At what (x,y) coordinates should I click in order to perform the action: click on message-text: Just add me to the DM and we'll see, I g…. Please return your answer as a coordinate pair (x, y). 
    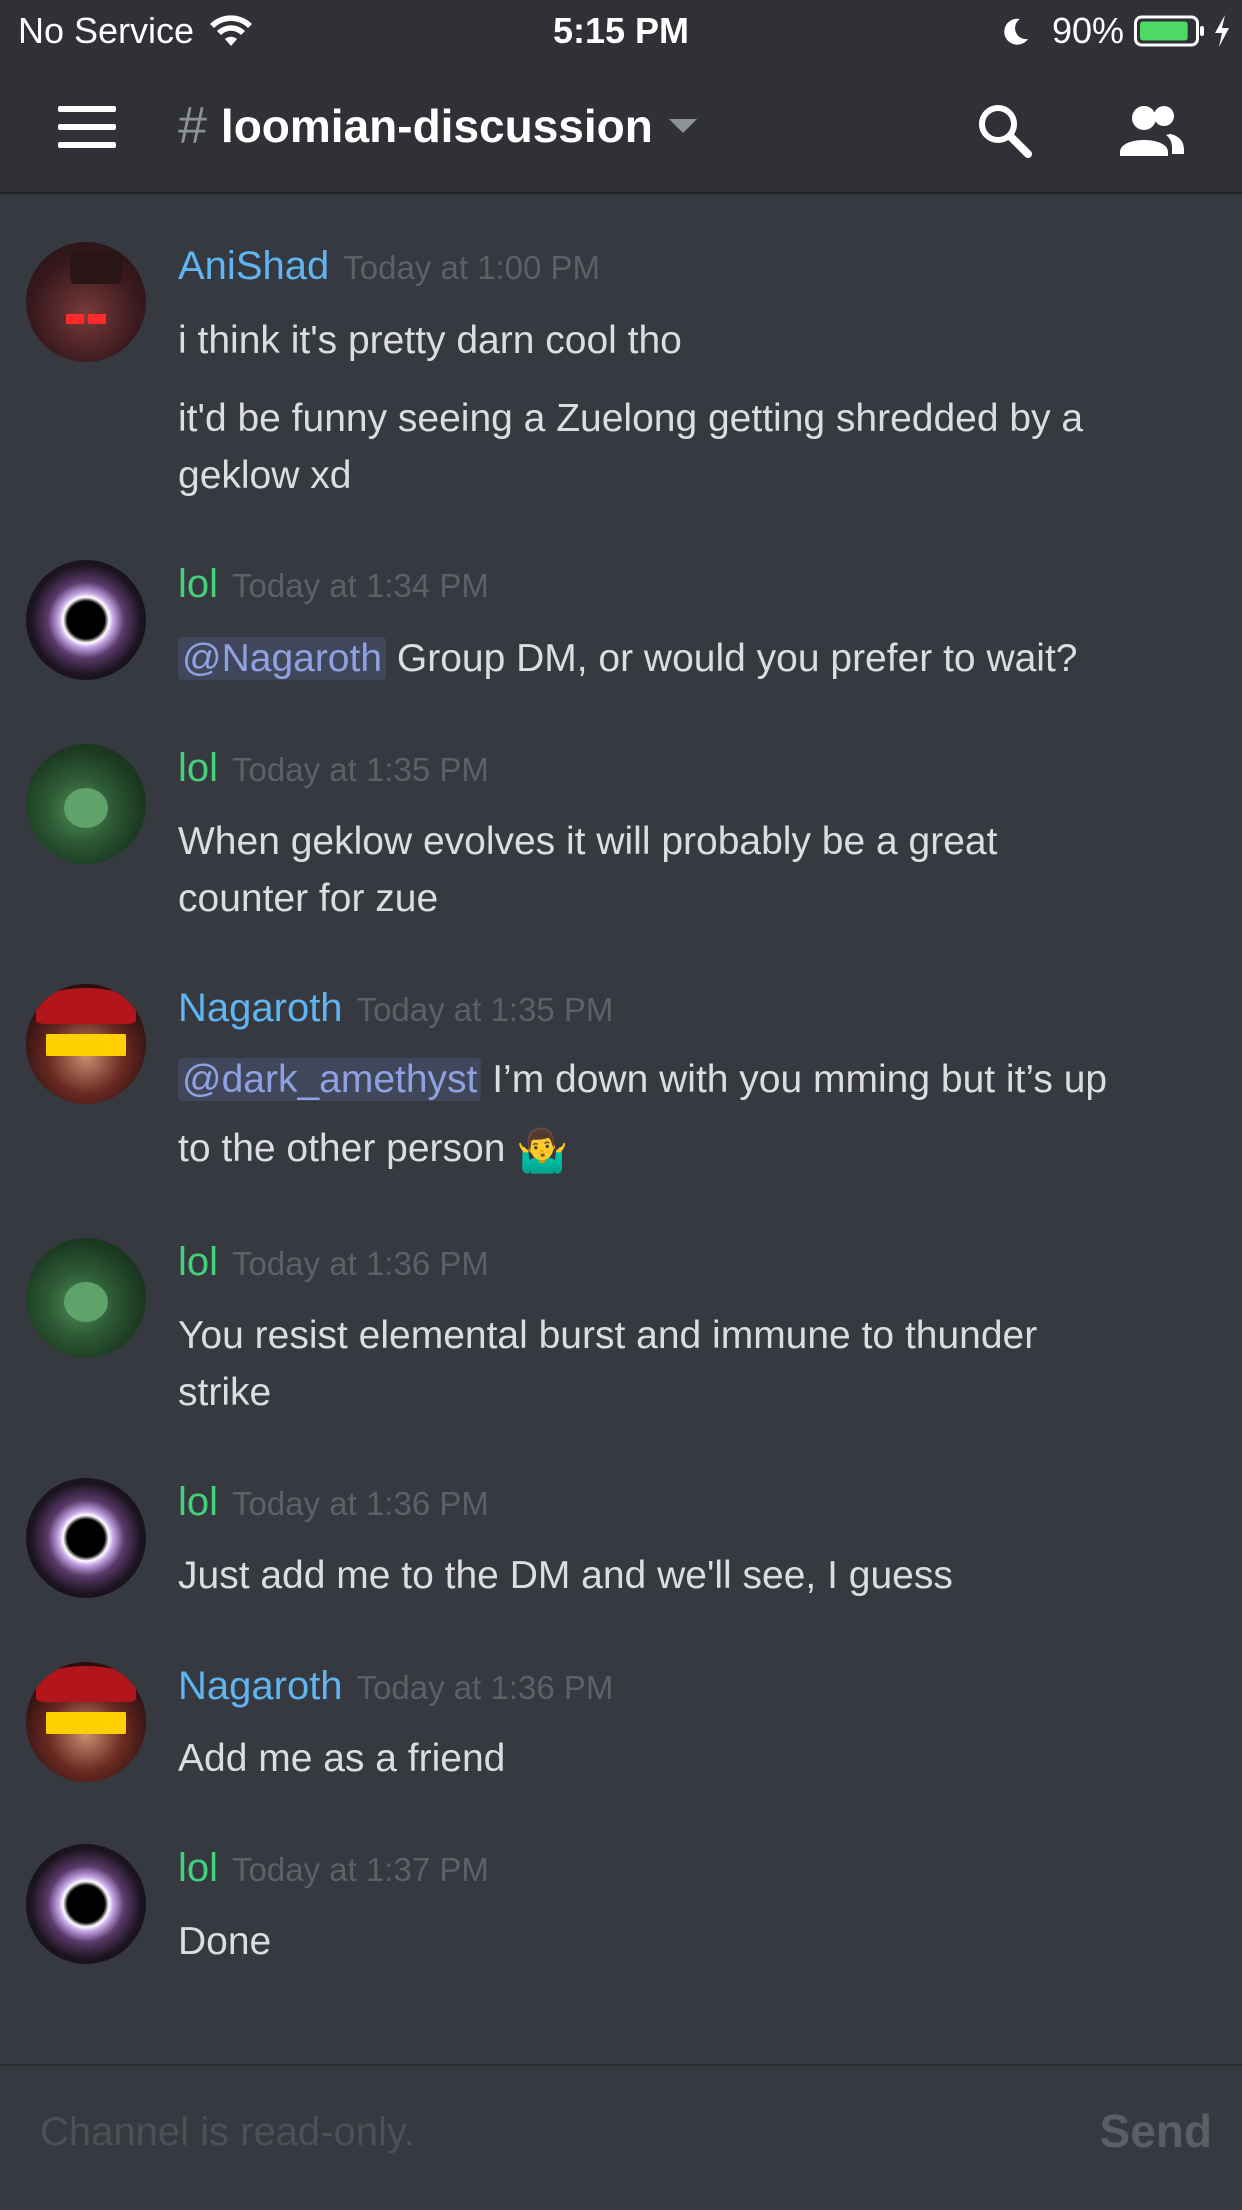
    Looking at the image, I should click on (565, 1575).